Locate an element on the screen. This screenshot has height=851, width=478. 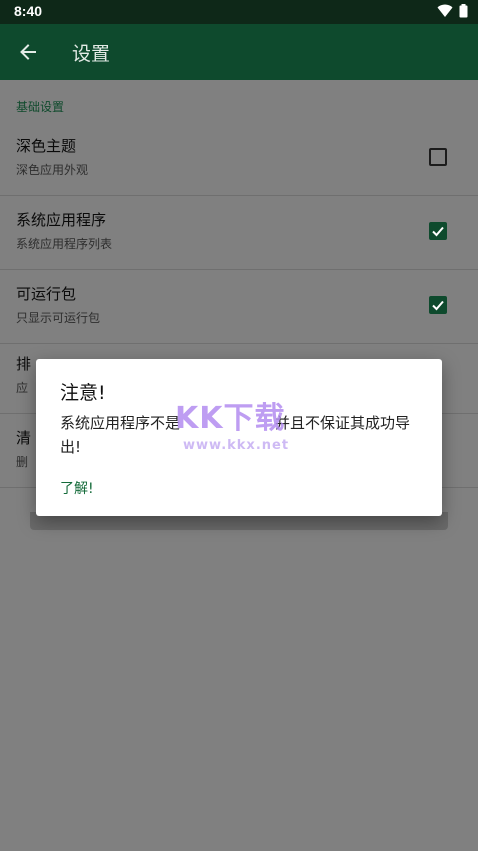
pref-subtitle: 深色应用外观 is located at coordinates (52, 170).